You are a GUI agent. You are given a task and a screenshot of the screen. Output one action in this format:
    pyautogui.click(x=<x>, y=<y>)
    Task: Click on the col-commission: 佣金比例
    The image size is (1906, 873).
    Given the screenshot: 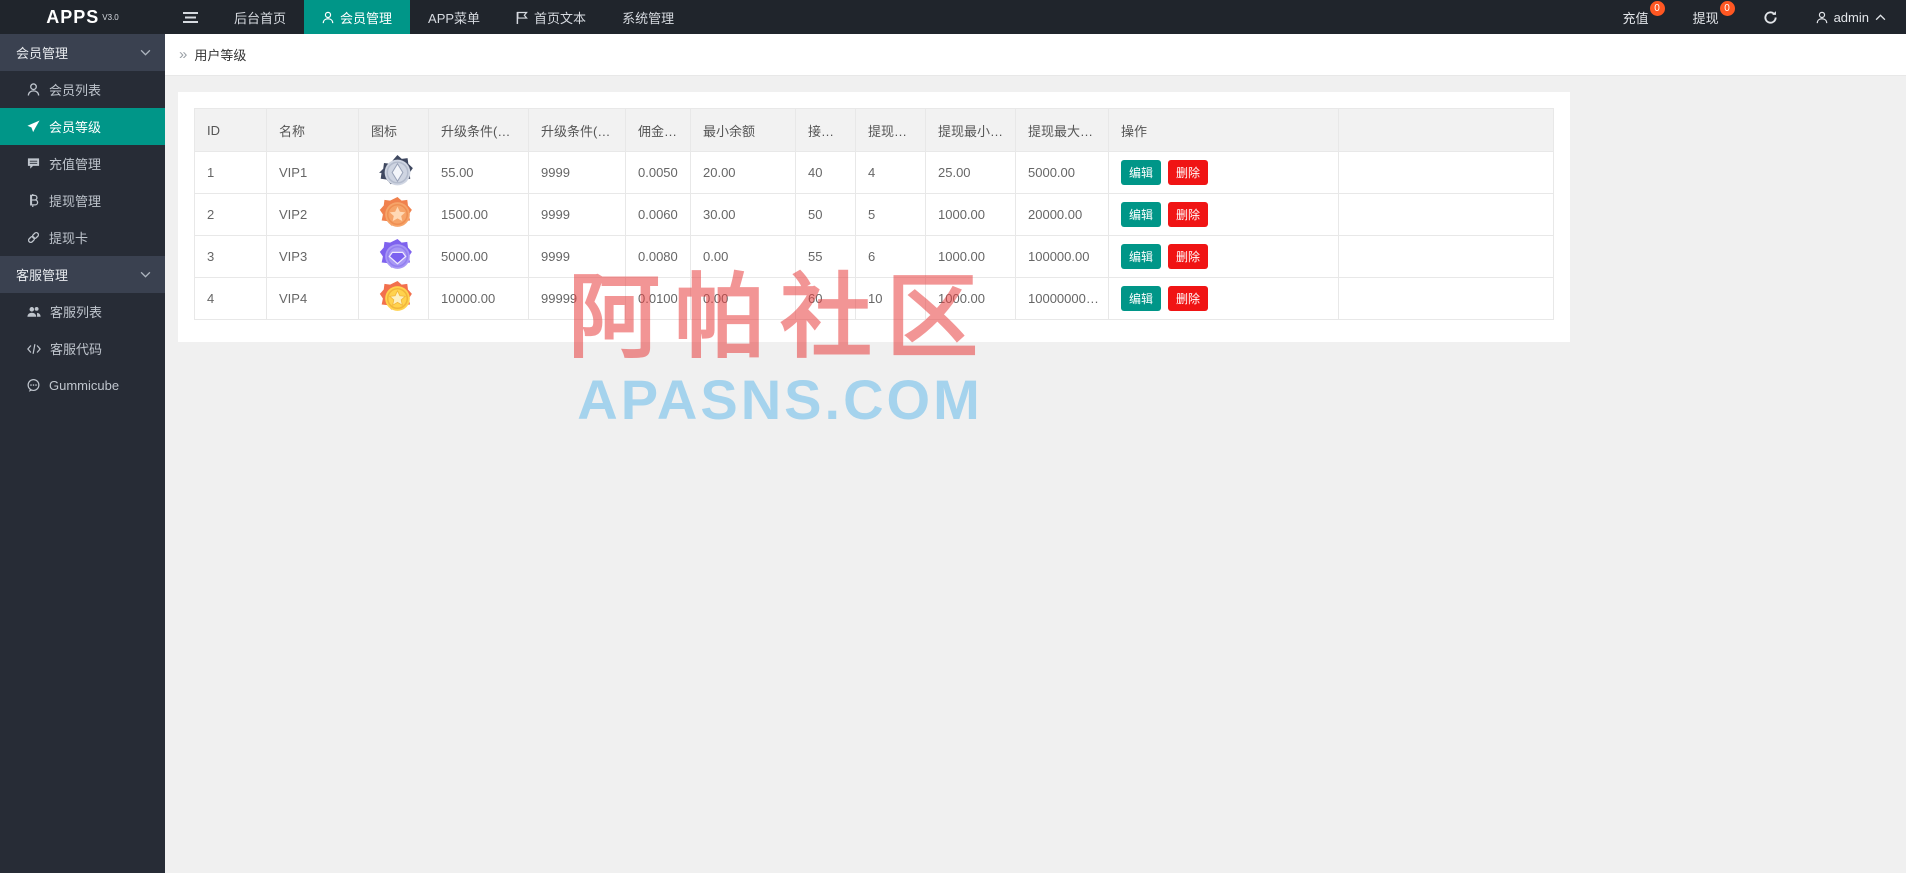 What is the action you would take?
    pyautogui.click(x=658, y=130)
    